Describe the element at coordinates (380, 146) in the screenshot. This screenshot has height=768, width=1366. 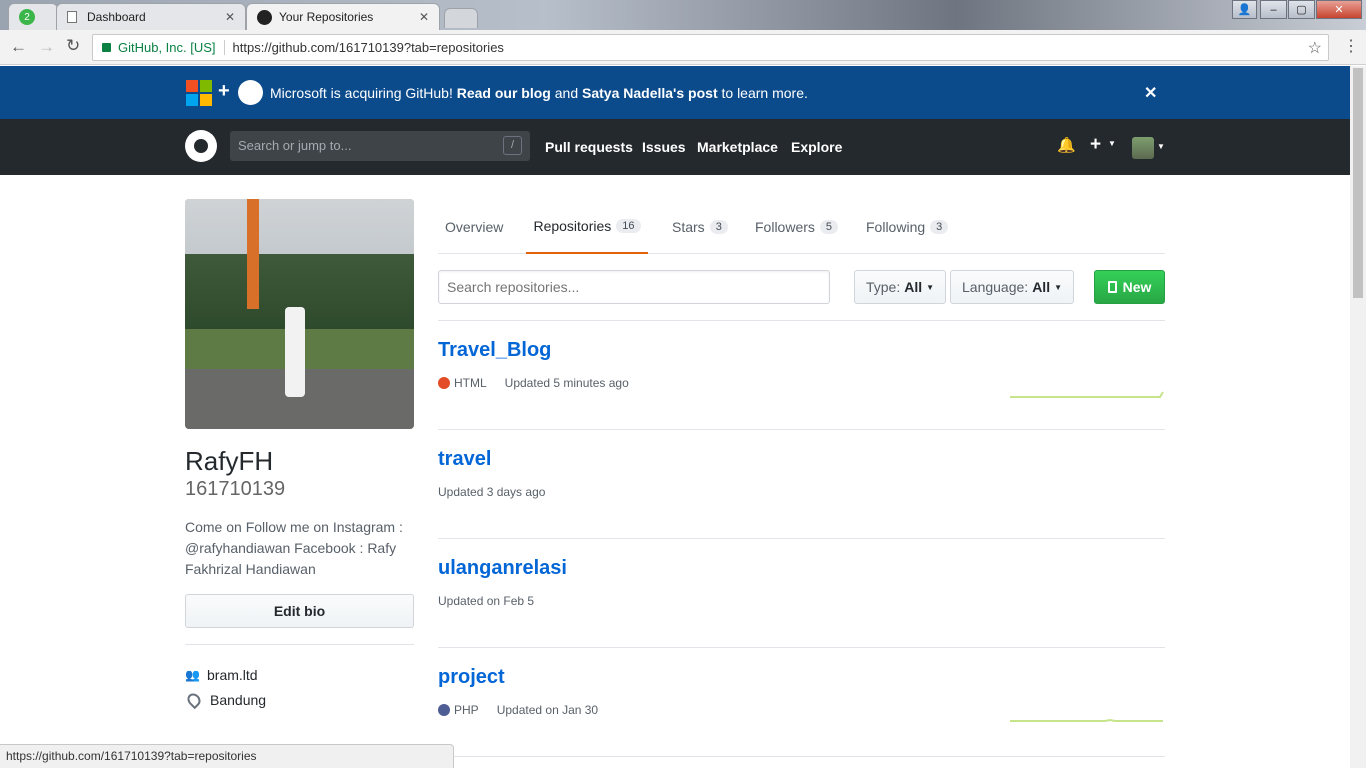
I see `global-search-input: Search or jump to... /` at that location.